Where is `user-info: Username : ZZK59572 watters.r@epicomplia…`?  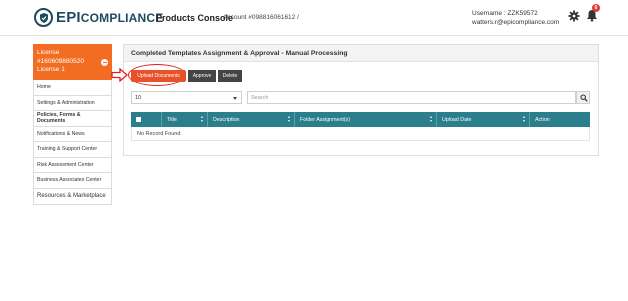 user-info: Username : ZZK59572 watters.r@epicomplia… is located at coordinates (515, 18).